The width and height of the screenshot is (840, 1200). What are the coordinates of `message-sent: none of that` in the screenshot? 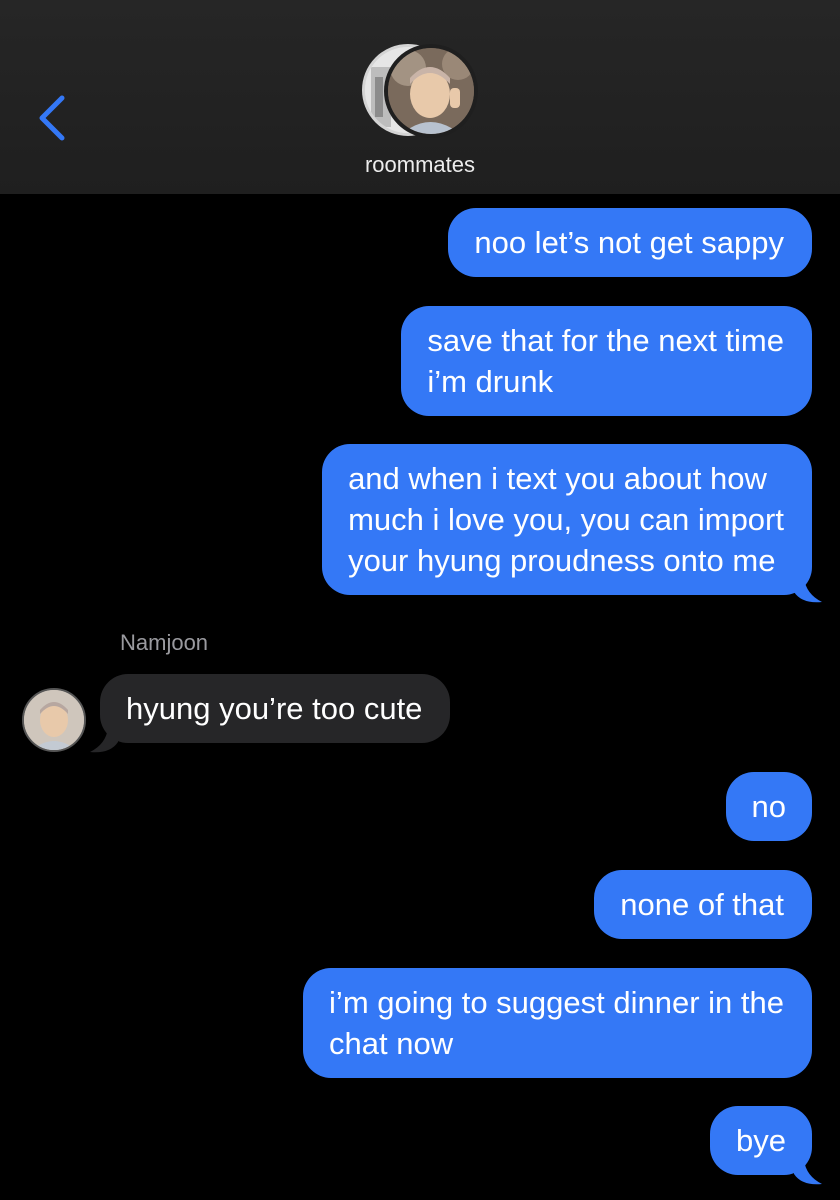 It's located at (703, 904).